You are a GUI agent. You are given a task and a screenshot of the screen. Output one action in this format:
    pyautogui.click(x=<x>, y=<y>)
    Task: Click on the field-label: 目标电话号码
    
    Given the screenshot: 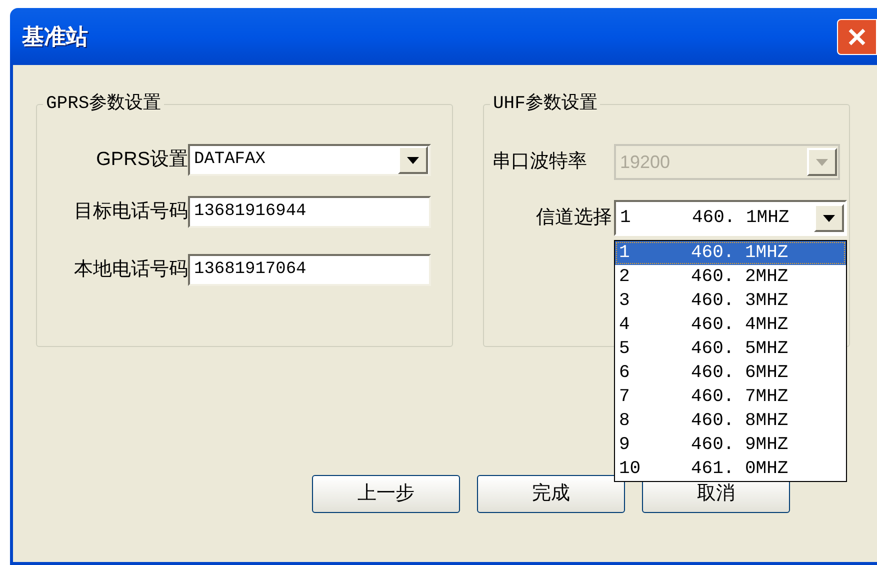 What is the action you would take?
    pyautogui.click(x=131, y=212)
    